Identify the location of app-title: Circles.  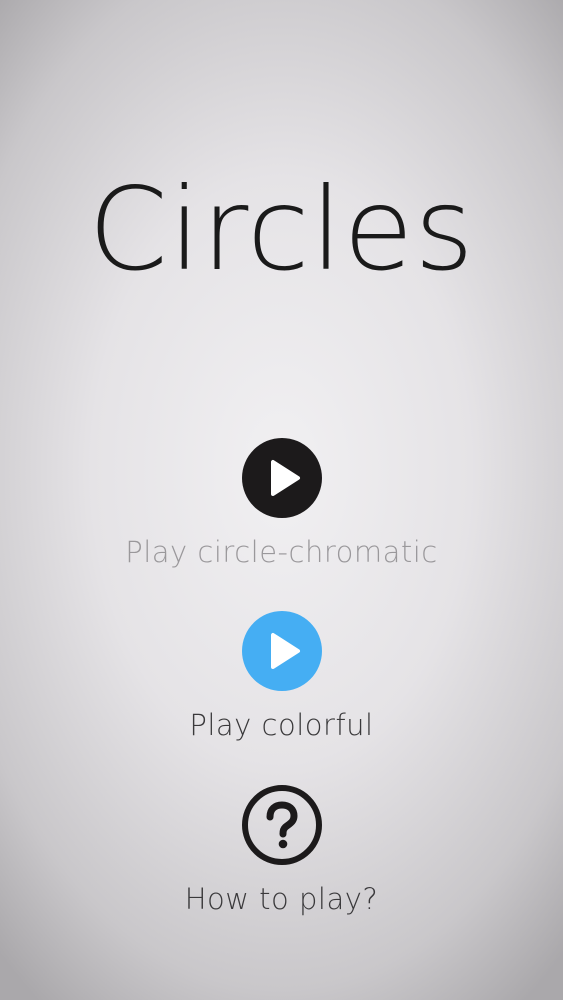
(281, 229).